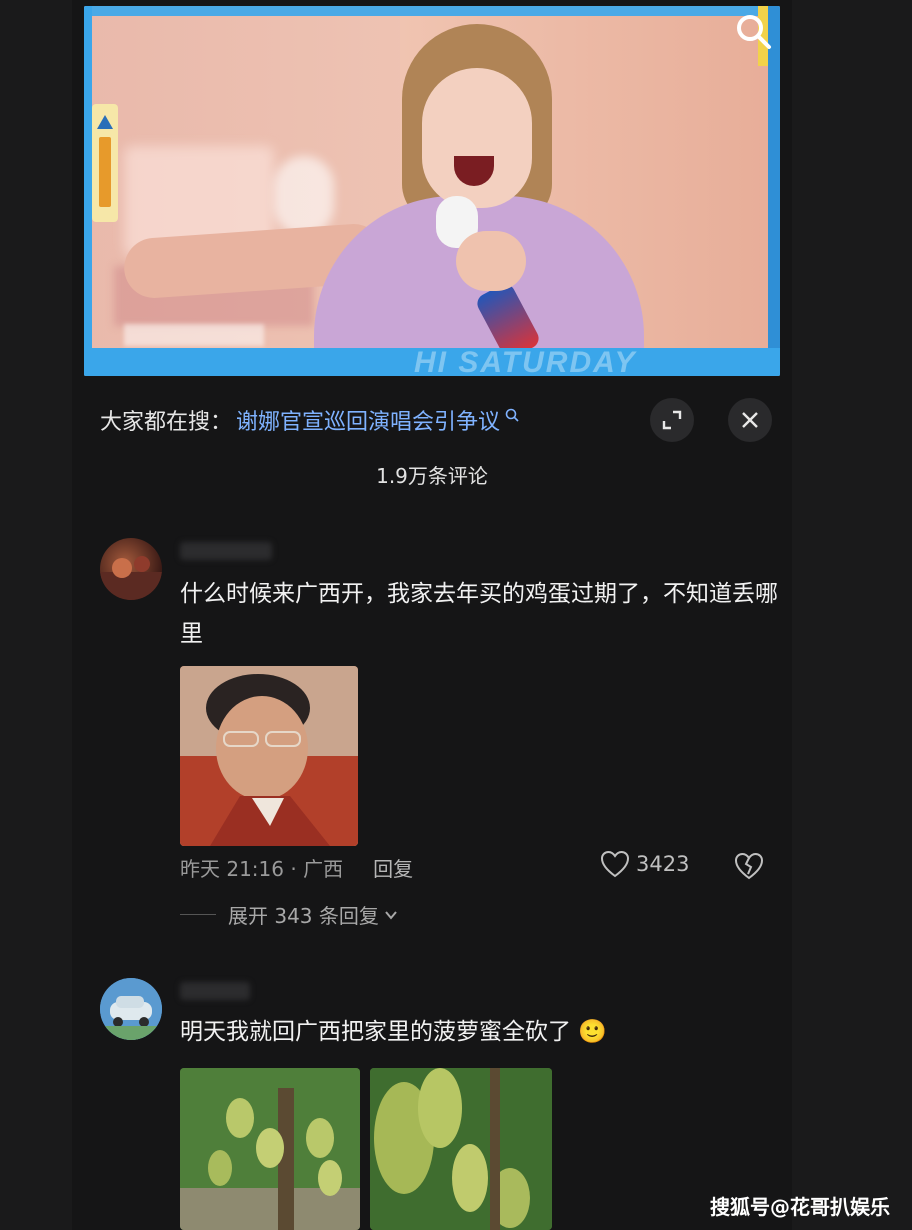 The image size is (912, 1230). Describe the element at coordinates (525, 361) in the screenshot. I see `video-overlay-text: HI SATURDAY` at that location.